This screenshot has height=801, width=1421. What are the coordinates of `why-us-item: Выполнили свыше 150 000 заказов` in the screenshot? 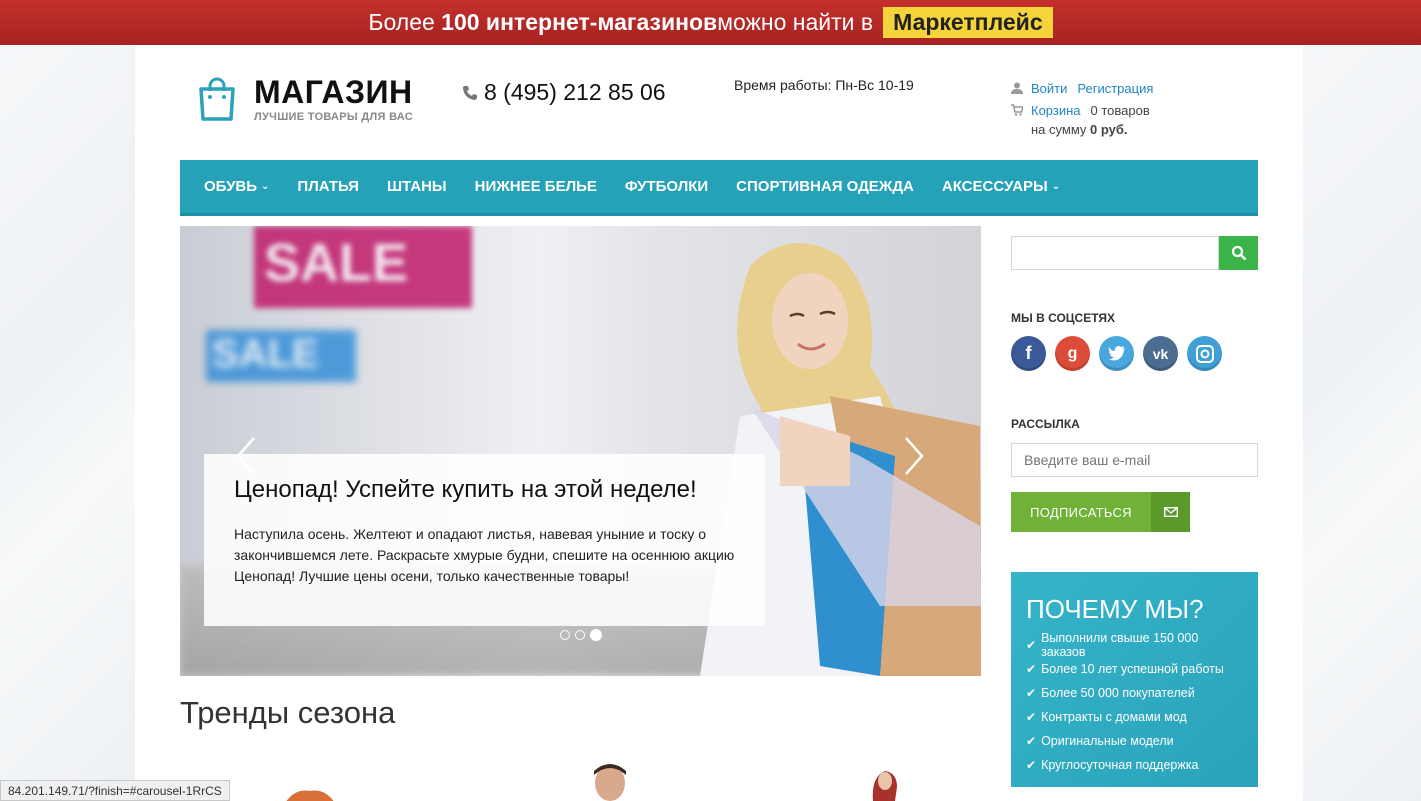 It's located at (1120, 645).